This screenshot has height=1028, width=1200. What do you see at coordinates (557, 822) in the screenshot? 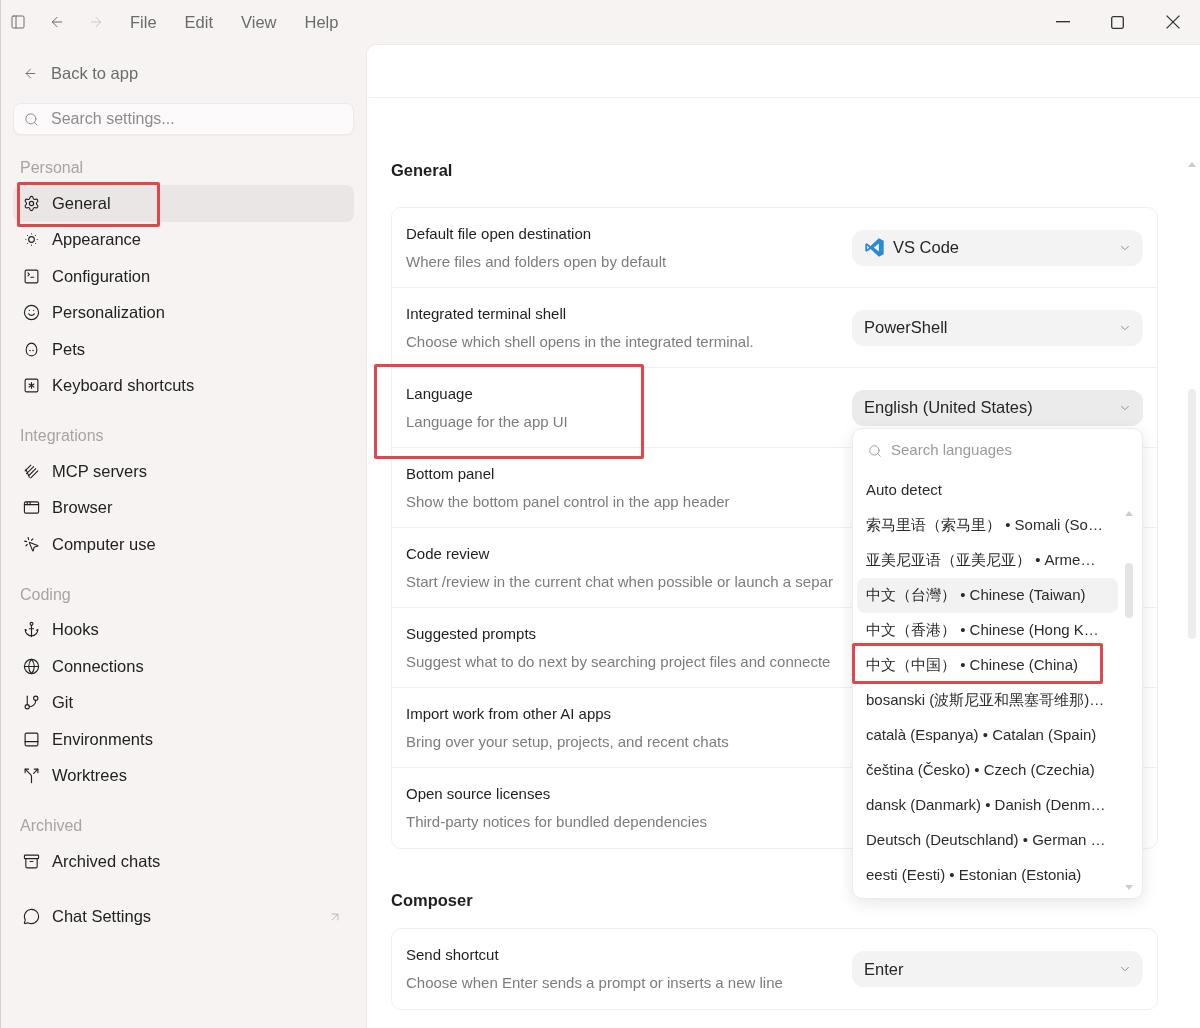
I see `setting-description: Third-party notices for bundled dependencies` at bounding box center [557, 822].